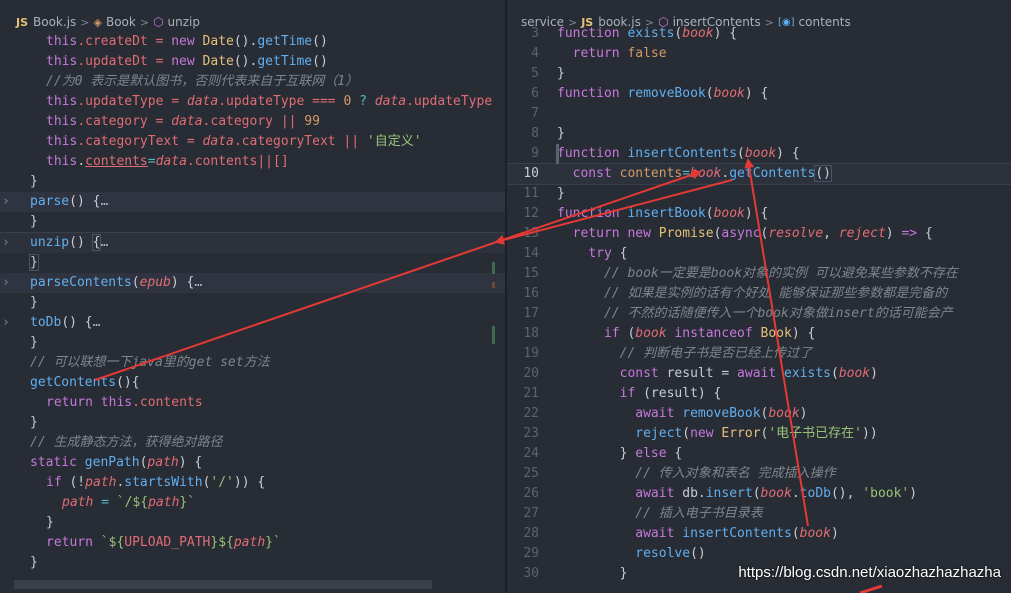  What do you see at coordinates (650, 93) in the screenshot?
I see `code-line: 6 function removeBook(book) {` at bounding box center [650, 93].